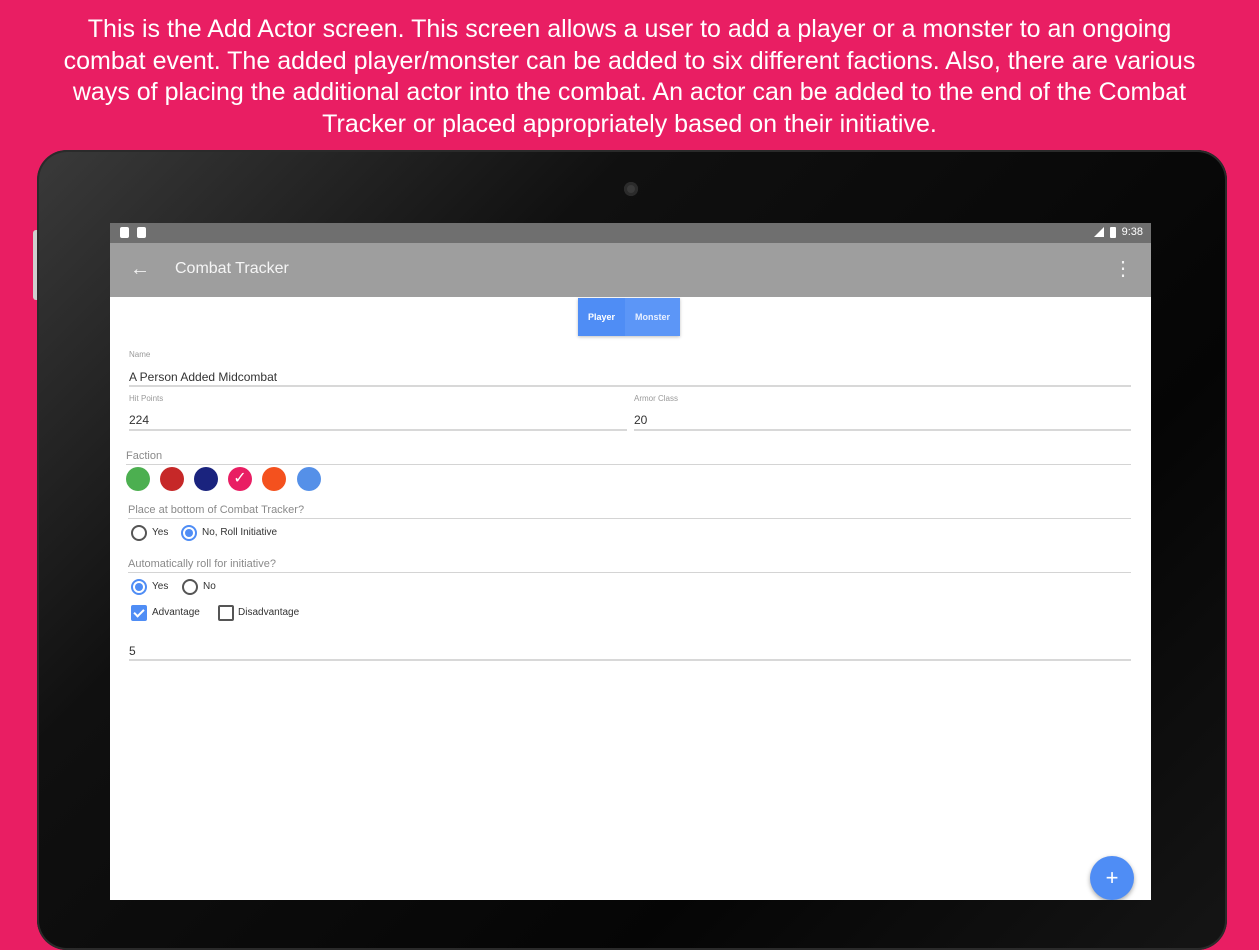 The height and width of the screenshot is (950, 1259). What do you see at coordinates (882, 430) in the screenshot?
I see `armor-class-underline` at bounding box center [882, 430].